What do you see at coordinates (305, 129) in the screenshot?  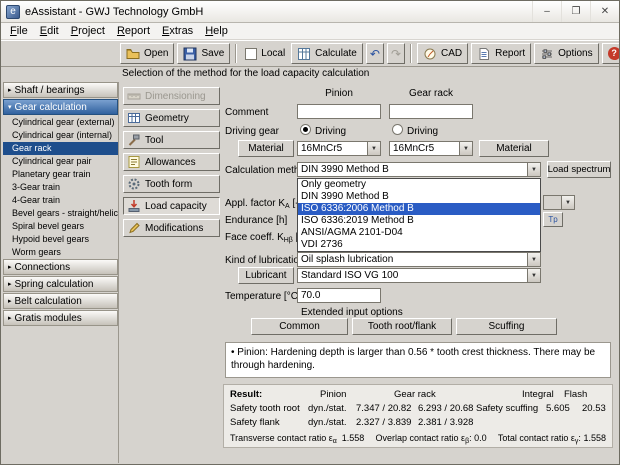 I see `driving-pinion-radio` at bounding box center [305, 129].